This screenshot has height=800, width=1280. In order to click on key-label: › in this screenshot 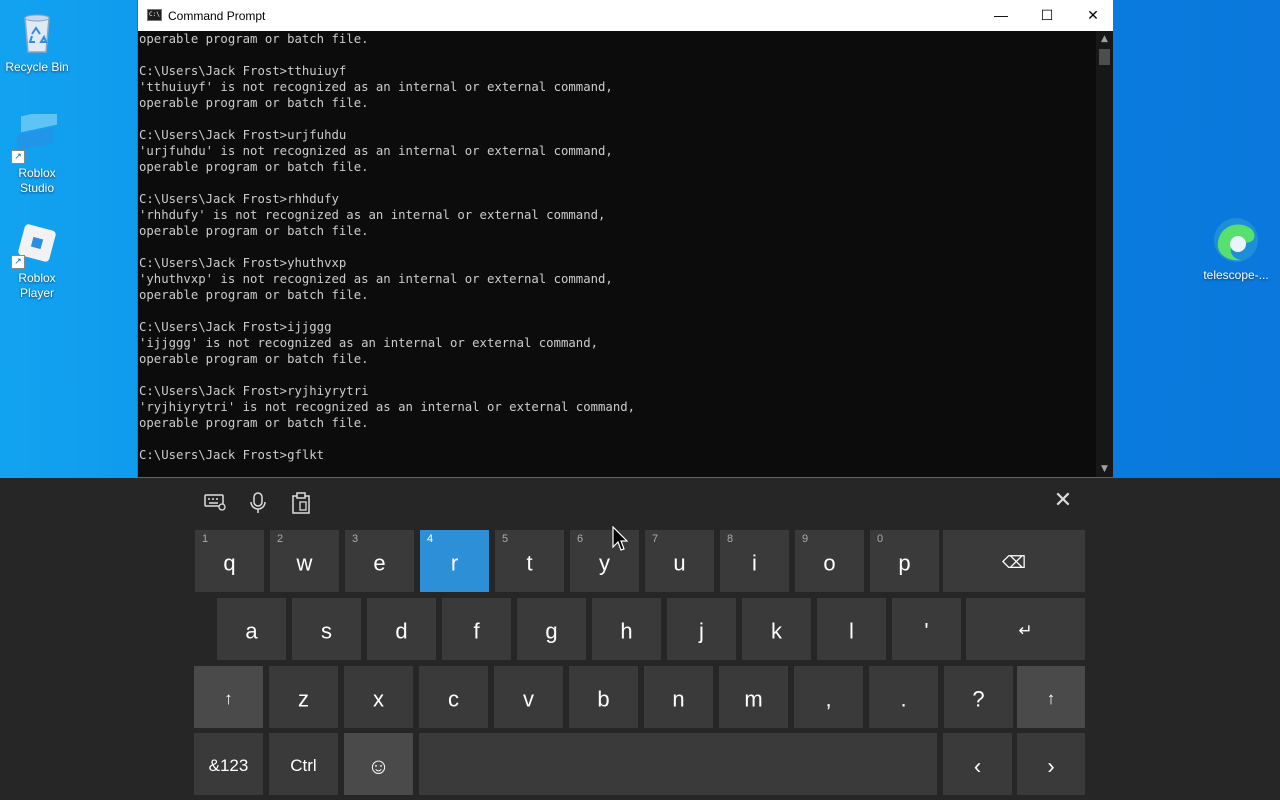, I will do `click(1051, 766)`.